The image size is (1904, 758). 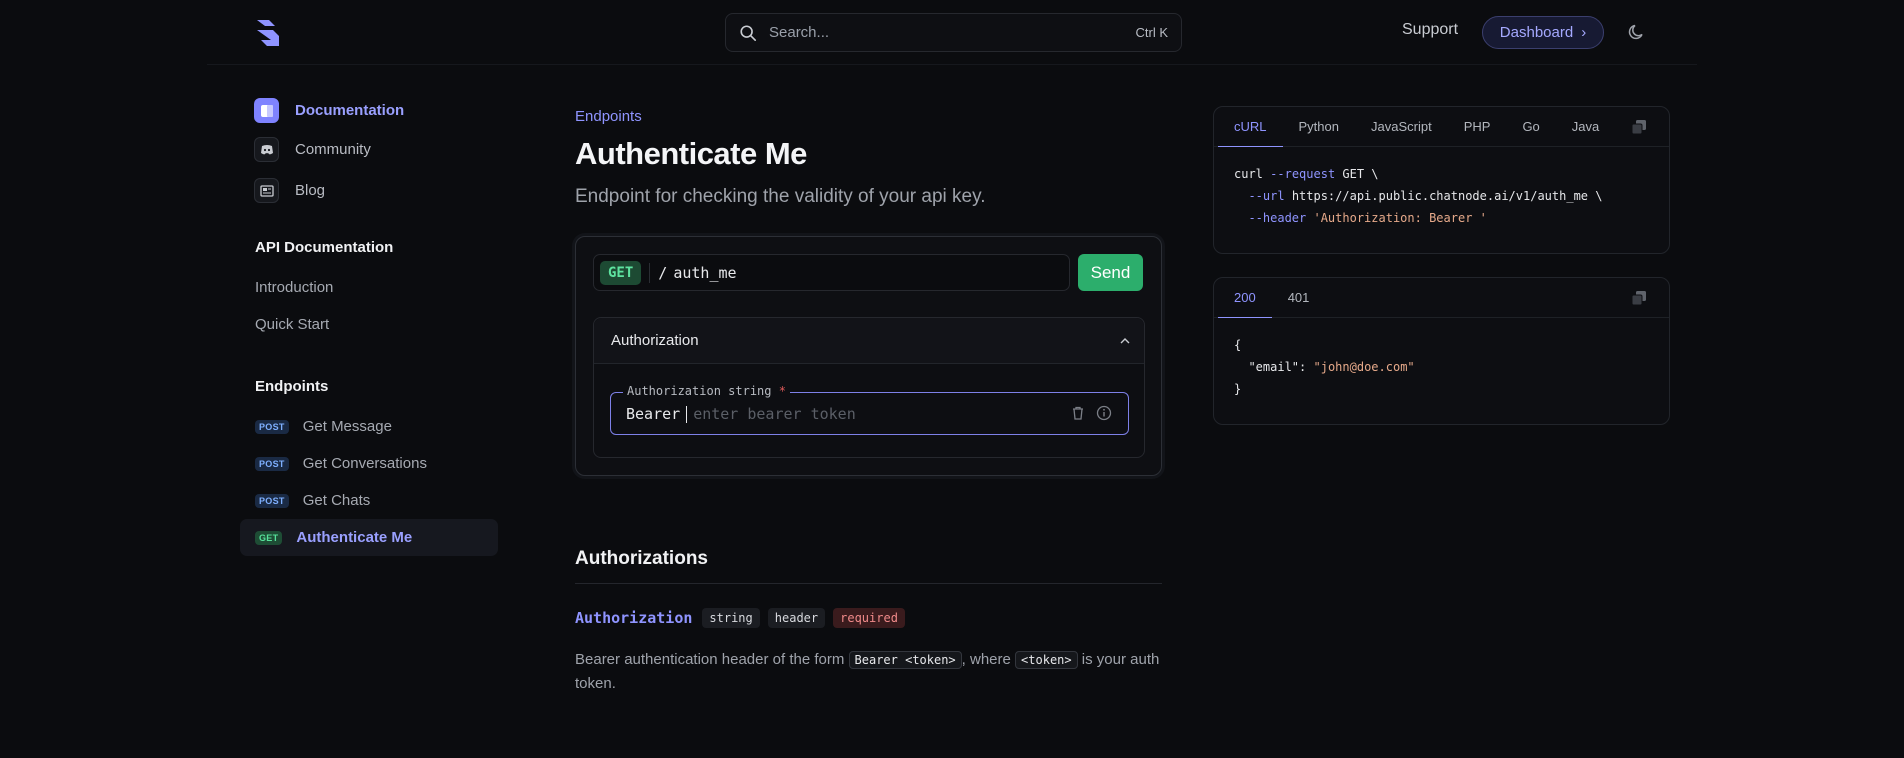 What do you see at coordinates (710, 659) in the screenshot?
I see `desc-text: Bearer authentication header of the form` at bounding box center [710, 659].